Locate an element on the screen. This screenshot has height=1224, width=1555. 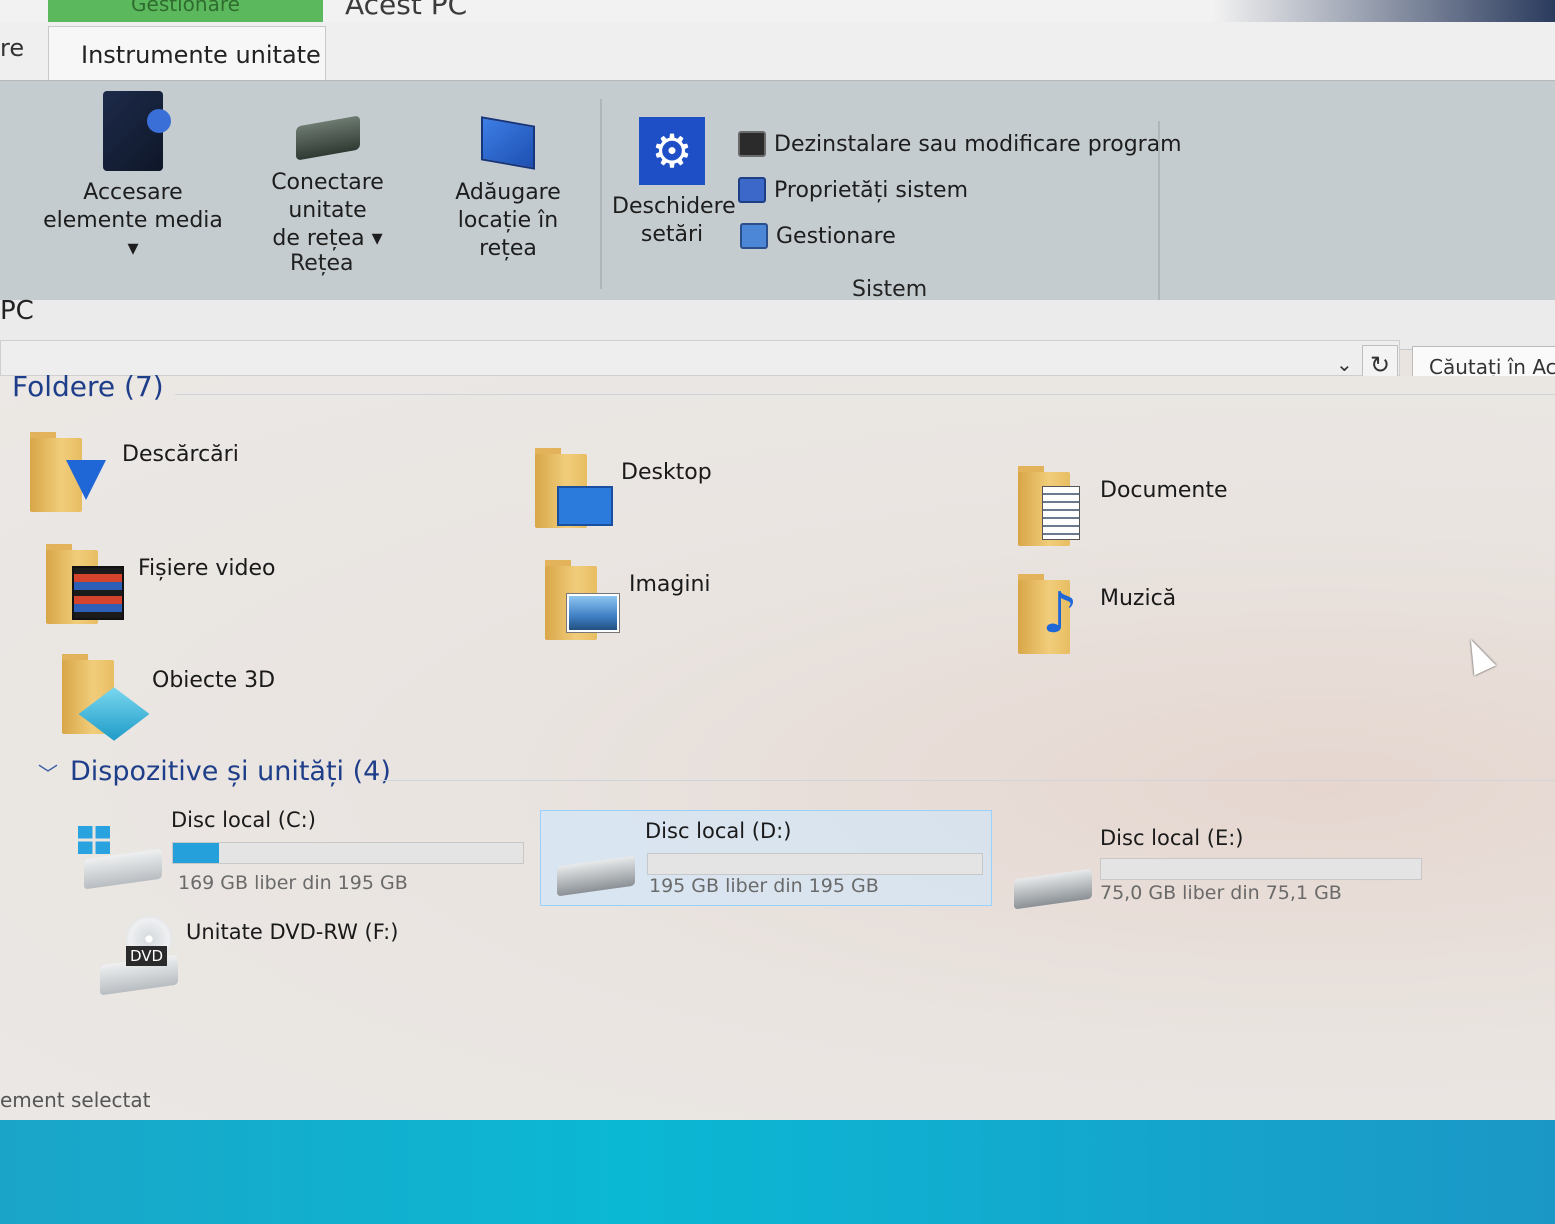
folder-obiecte-3d: Obiecte 3D is located at coordinates (192, 699).